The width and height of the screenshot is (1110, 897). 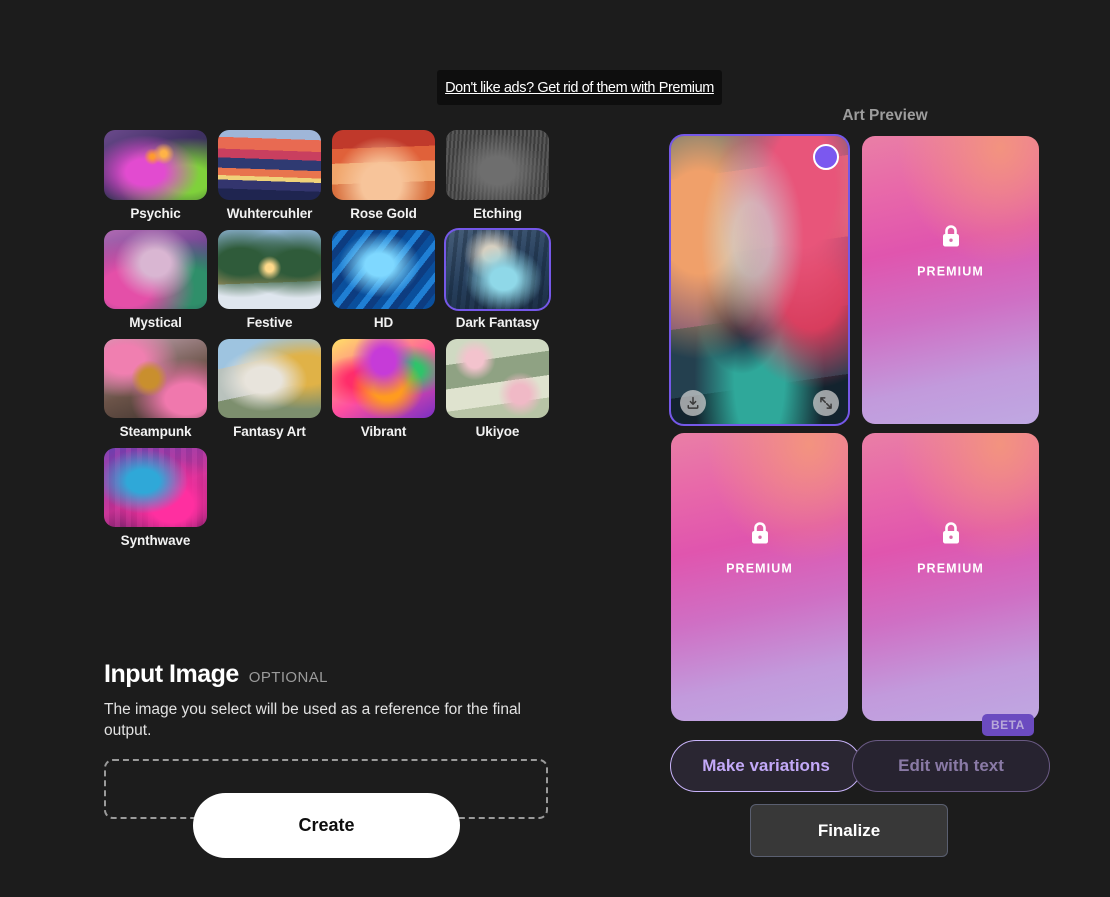 I want to click on style-option-etching: Etching, so click(x=497, y=175).